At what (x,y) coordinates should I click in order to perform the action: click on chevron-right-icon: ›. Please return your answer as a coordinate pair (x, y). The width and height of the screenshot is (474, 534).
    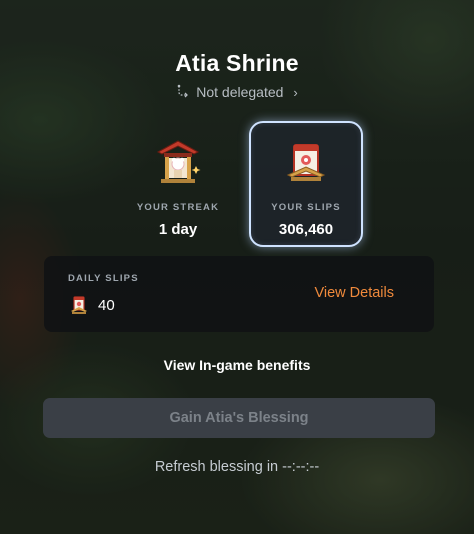
    Looking at the image, I should click on (295, 92).